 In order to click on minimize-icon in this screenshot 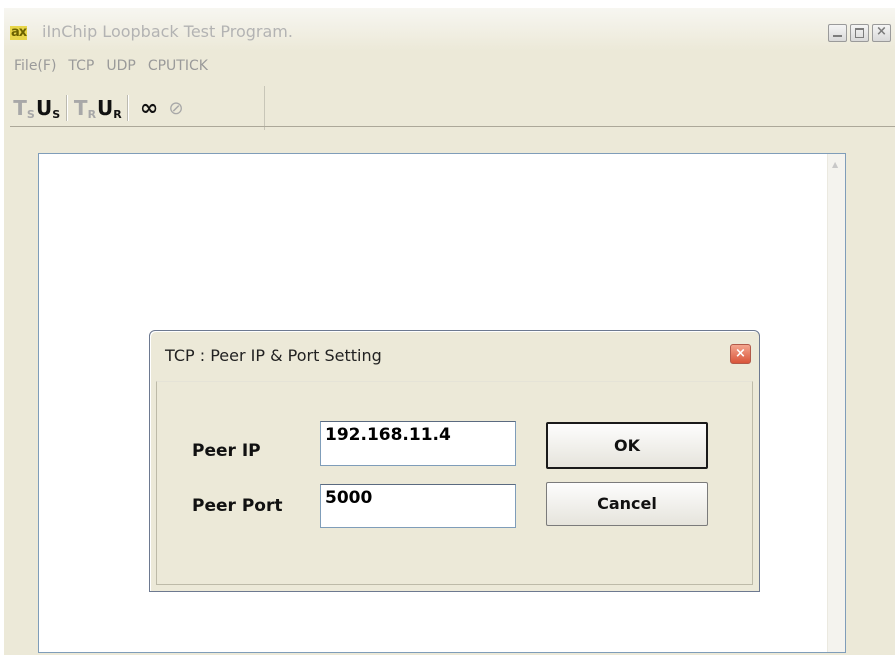, I will do `click(837, 36)`.